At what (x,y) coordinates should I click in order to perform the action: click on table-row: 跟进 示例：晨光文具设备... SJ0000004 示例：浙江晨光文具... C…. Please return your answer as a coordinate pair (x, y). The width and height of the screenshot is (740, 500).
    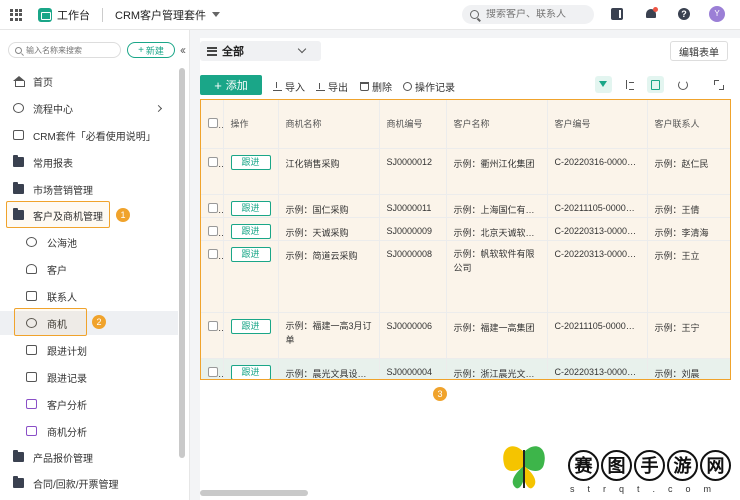
    Looking at the image, I should click on (465, 368).